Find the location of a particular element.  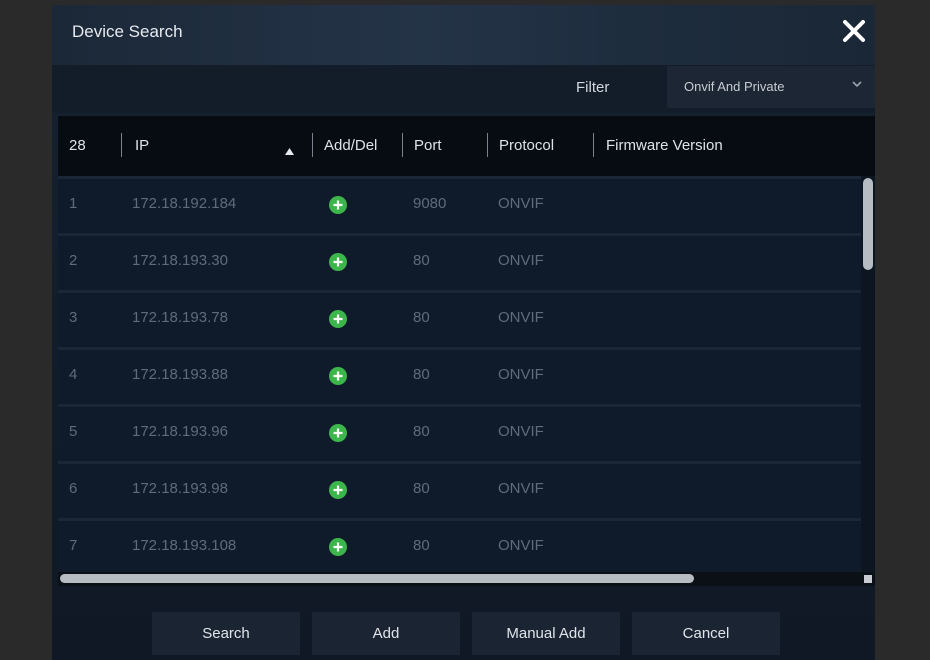

horizontal-scrollbar-track is located at coordinates (466, 579).